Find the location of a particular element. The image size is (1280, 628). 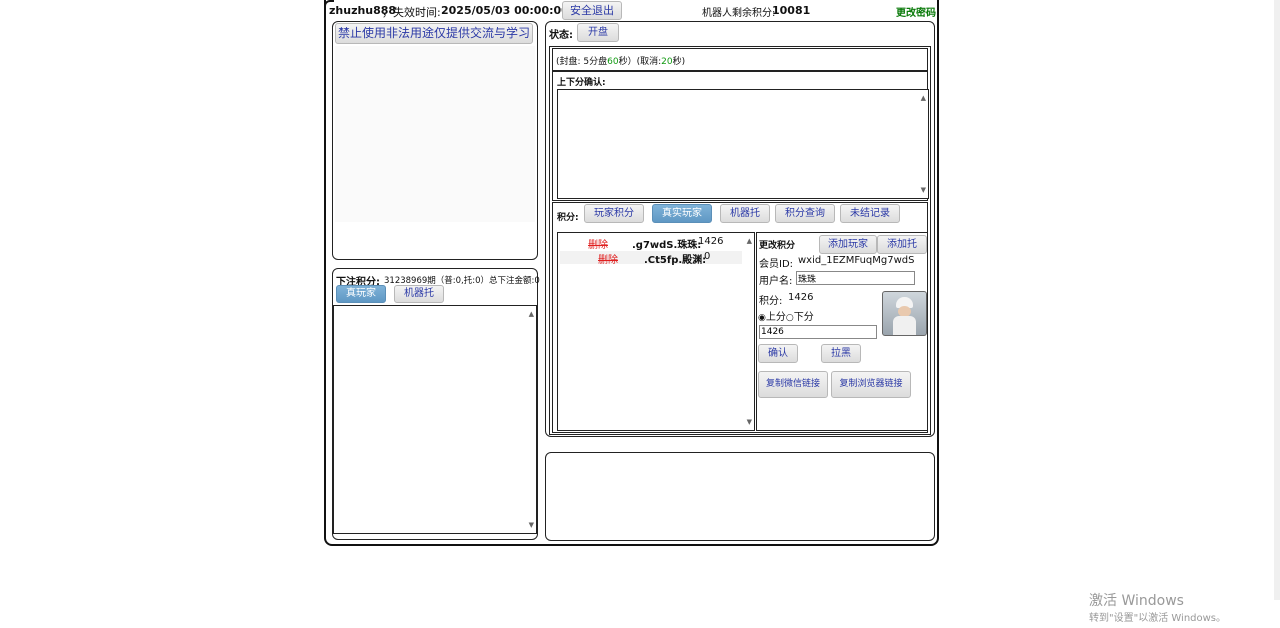

robot-points-value: 10081 is located at coordinates (791, 10).